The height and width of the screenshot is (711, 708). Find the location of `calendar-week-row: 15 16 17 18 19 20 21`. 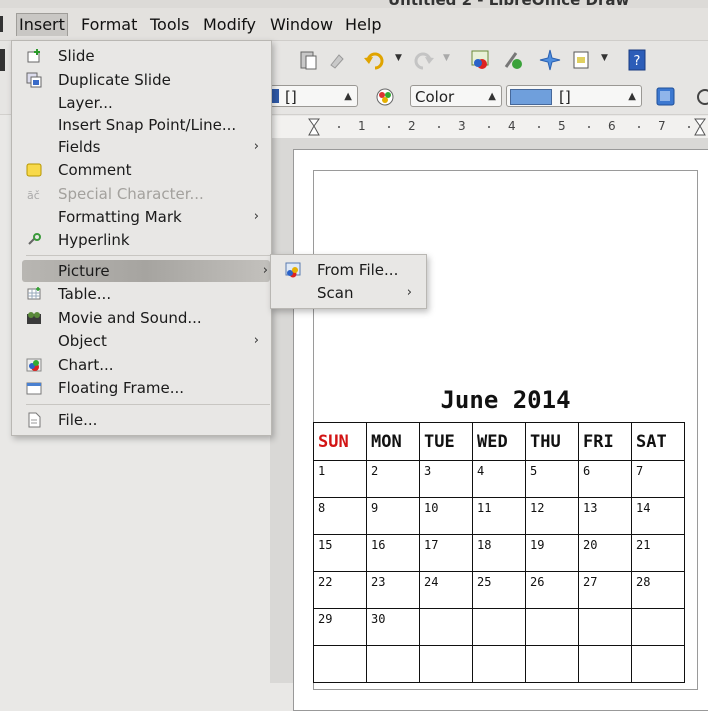

calendar-week-row: 15 16 17 18 19 20 21 is located at coordinates (499, 553).